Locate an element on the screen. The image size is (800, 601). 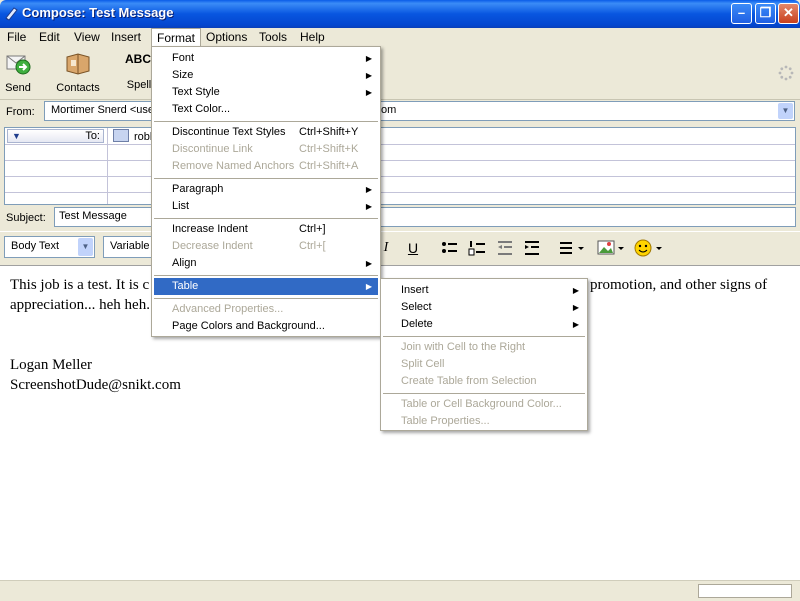
smiley-icon is located at coordinates (649, 248).